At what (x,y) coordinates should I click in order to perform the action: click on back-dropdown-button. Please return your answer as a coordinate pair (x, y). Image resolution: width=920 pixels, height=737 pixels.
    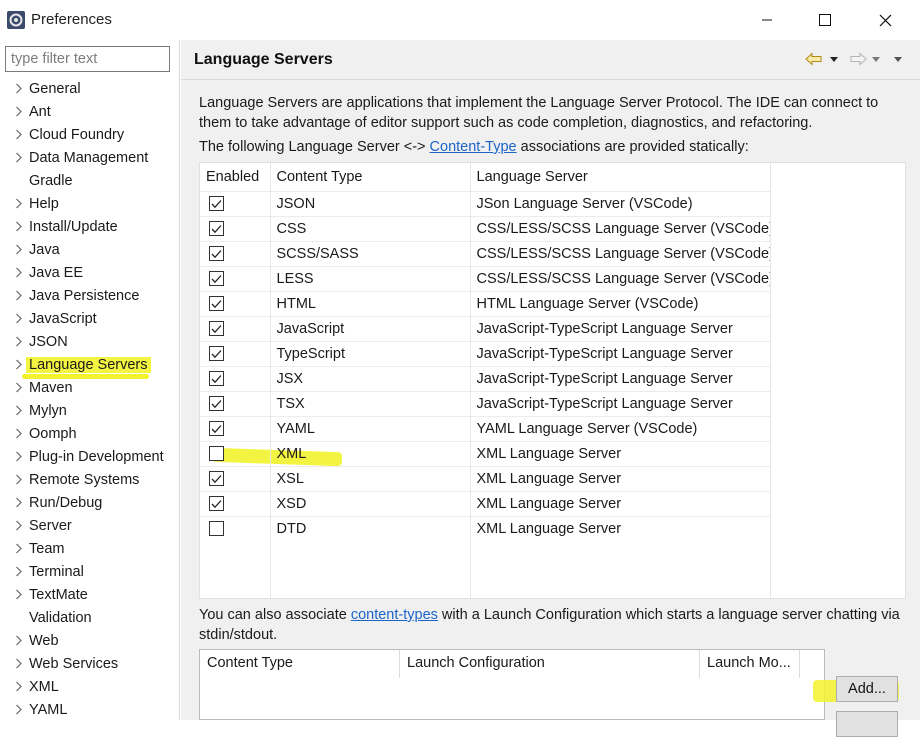
    Looking at the image, I should click on (834, 59).